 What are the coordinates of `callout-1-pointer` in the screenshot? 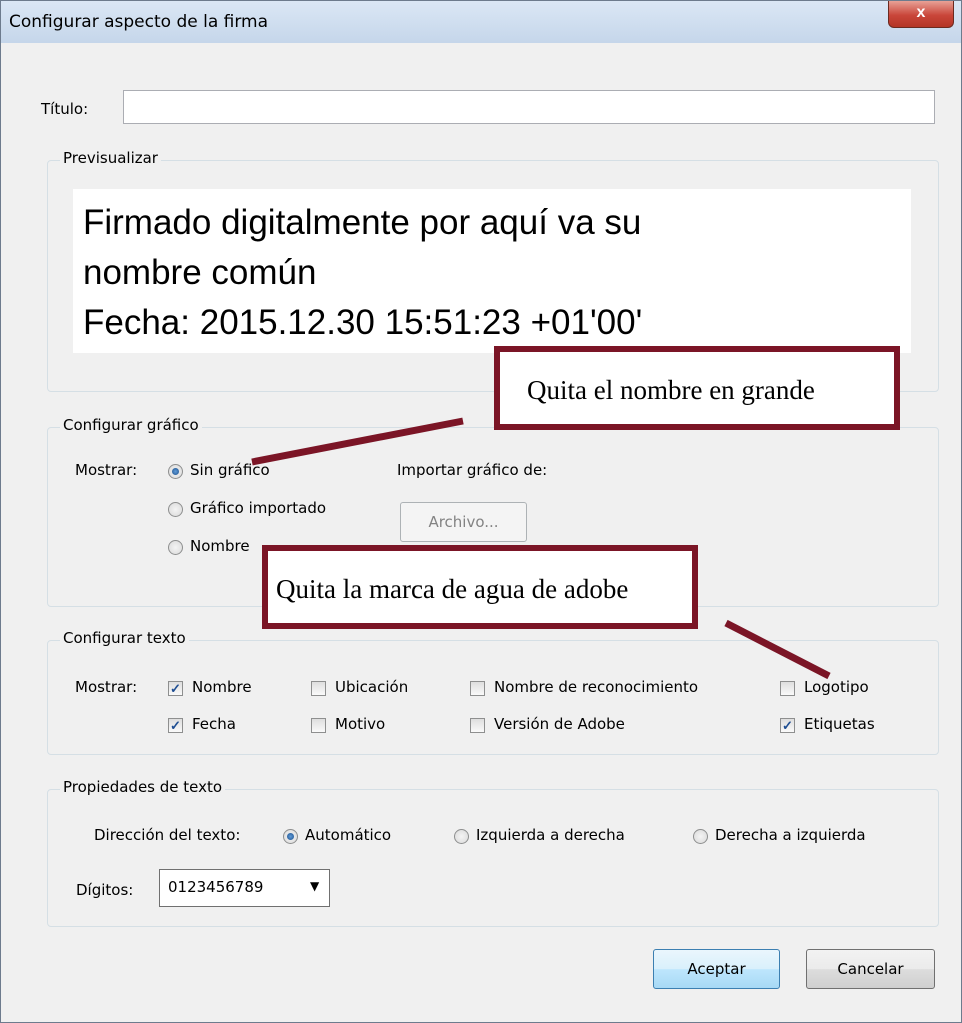 It's located at (357, 441).